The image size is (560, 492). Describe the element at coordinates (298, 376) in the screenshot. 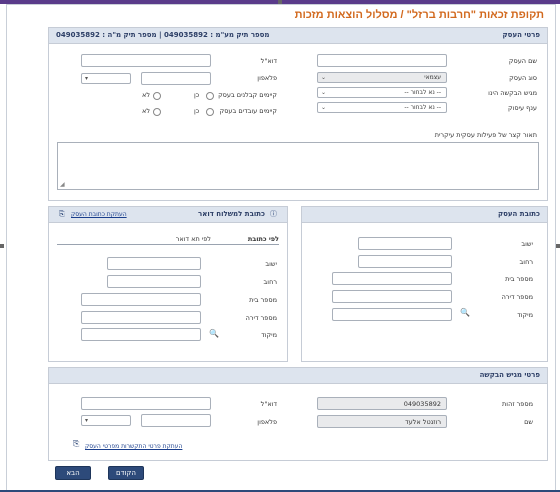

I see `applicant-header: פרטי מגיש הבקשה` at that location.